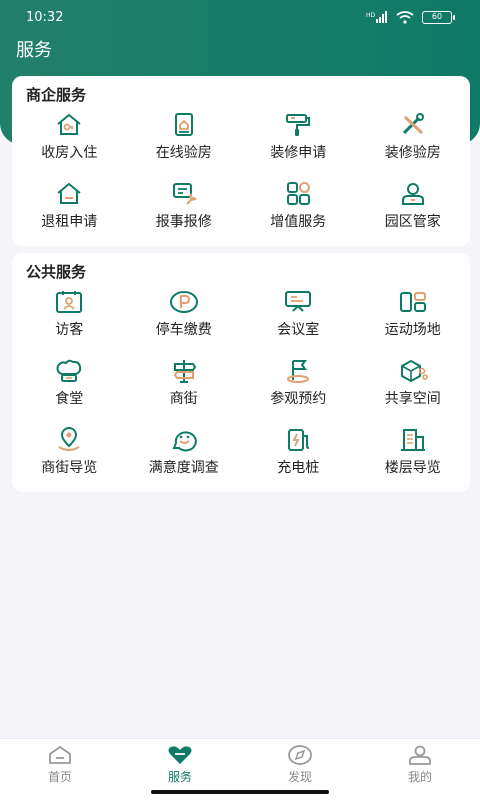 This screenshot has width=480, height=800. What do you see at coordinates (69, 125) in the screenshot?
I see `house-key-icon` at bounding box center [69, 125].